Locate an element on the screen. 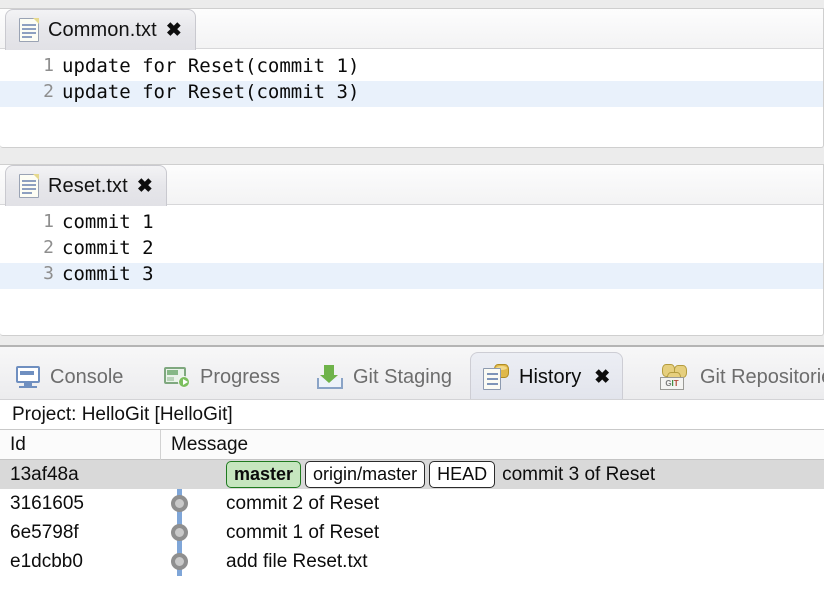 The image size is (824, 604). cell-message: commit 1 of Reset is located at coordinates (492, 532).